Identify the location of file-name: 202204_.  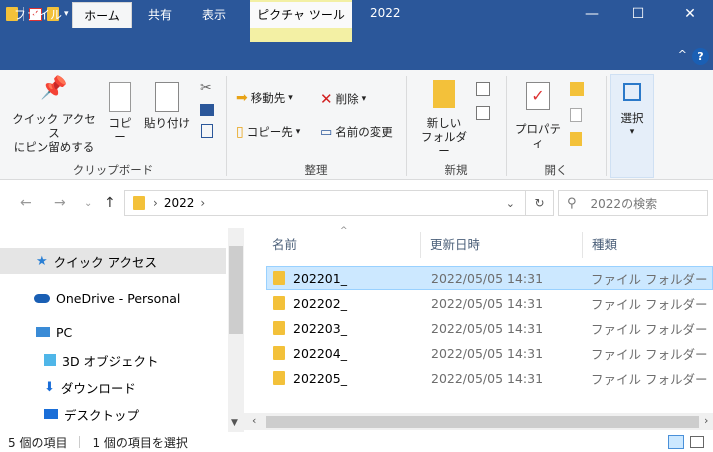
(320, 353).